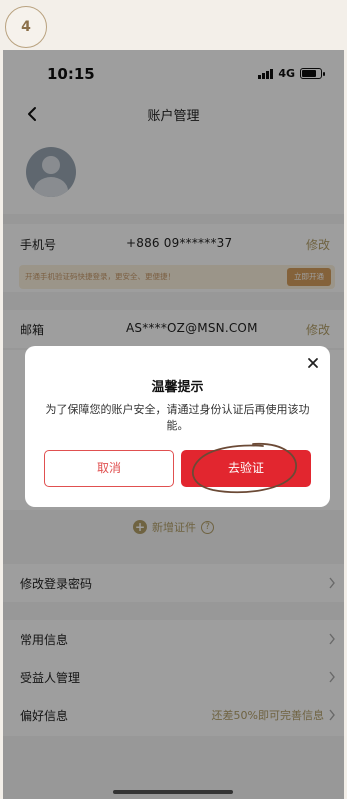 The image size is (347, 799). Describe the element at coordinates (177, 387) in the screenshot. I see `dialog-title: 温馨提示` at that location.